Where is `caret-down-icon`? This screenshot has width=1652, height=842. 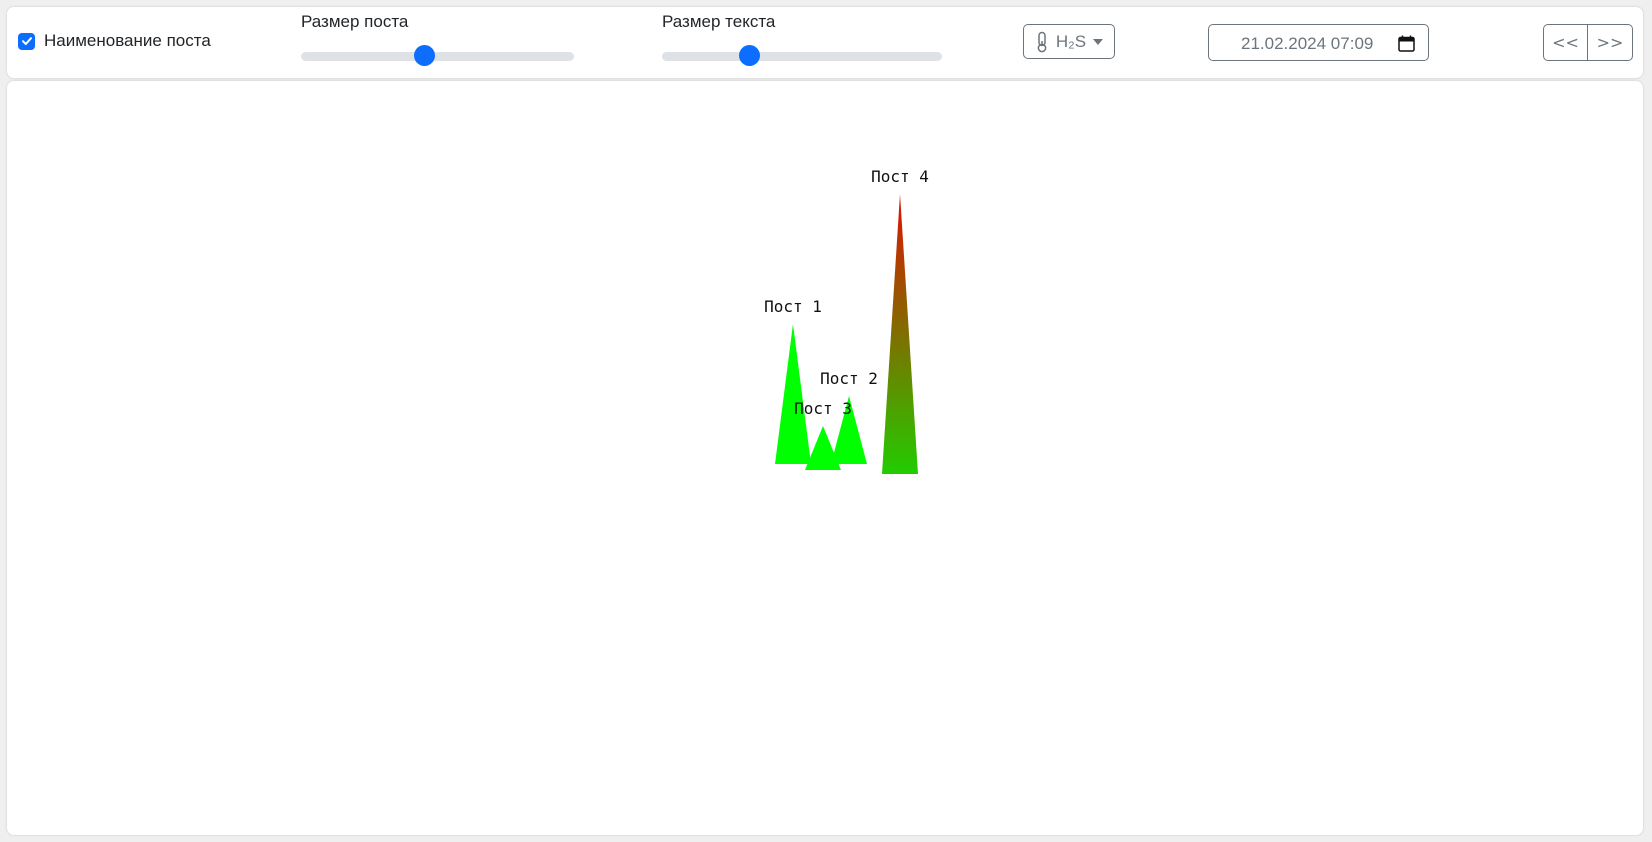 caret-down-icon is located at coordinates (1098, 41).